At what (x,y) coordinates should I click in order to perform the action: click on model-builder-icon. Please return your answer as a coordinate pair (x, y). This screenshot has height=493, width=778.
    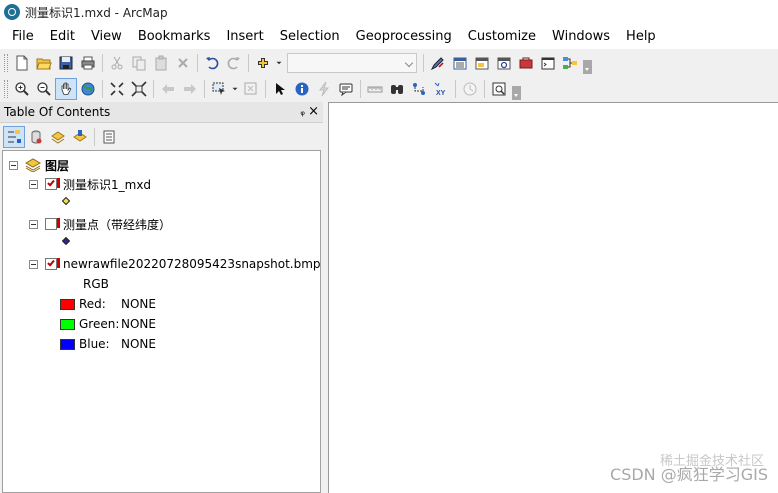
    Looking at the image, I should click on (570, 63).